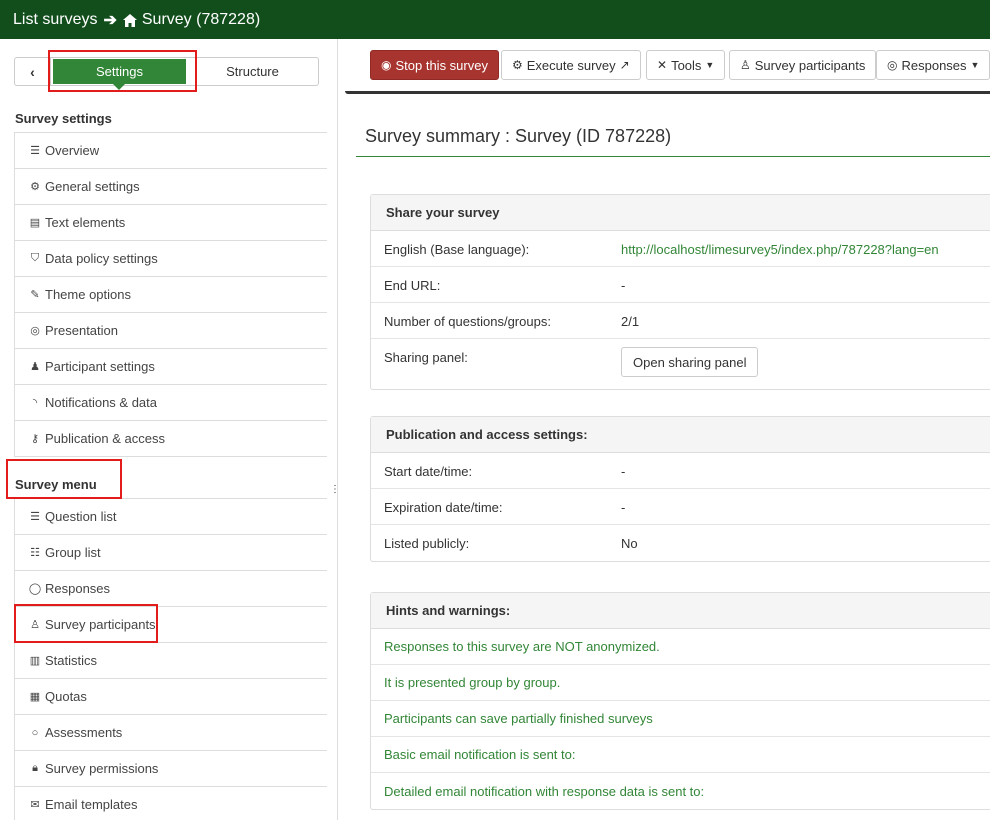 Image resolution: width=990 pixels, height=820 pixels. I want to click on highlight-survey-participants, so click(86, 623).